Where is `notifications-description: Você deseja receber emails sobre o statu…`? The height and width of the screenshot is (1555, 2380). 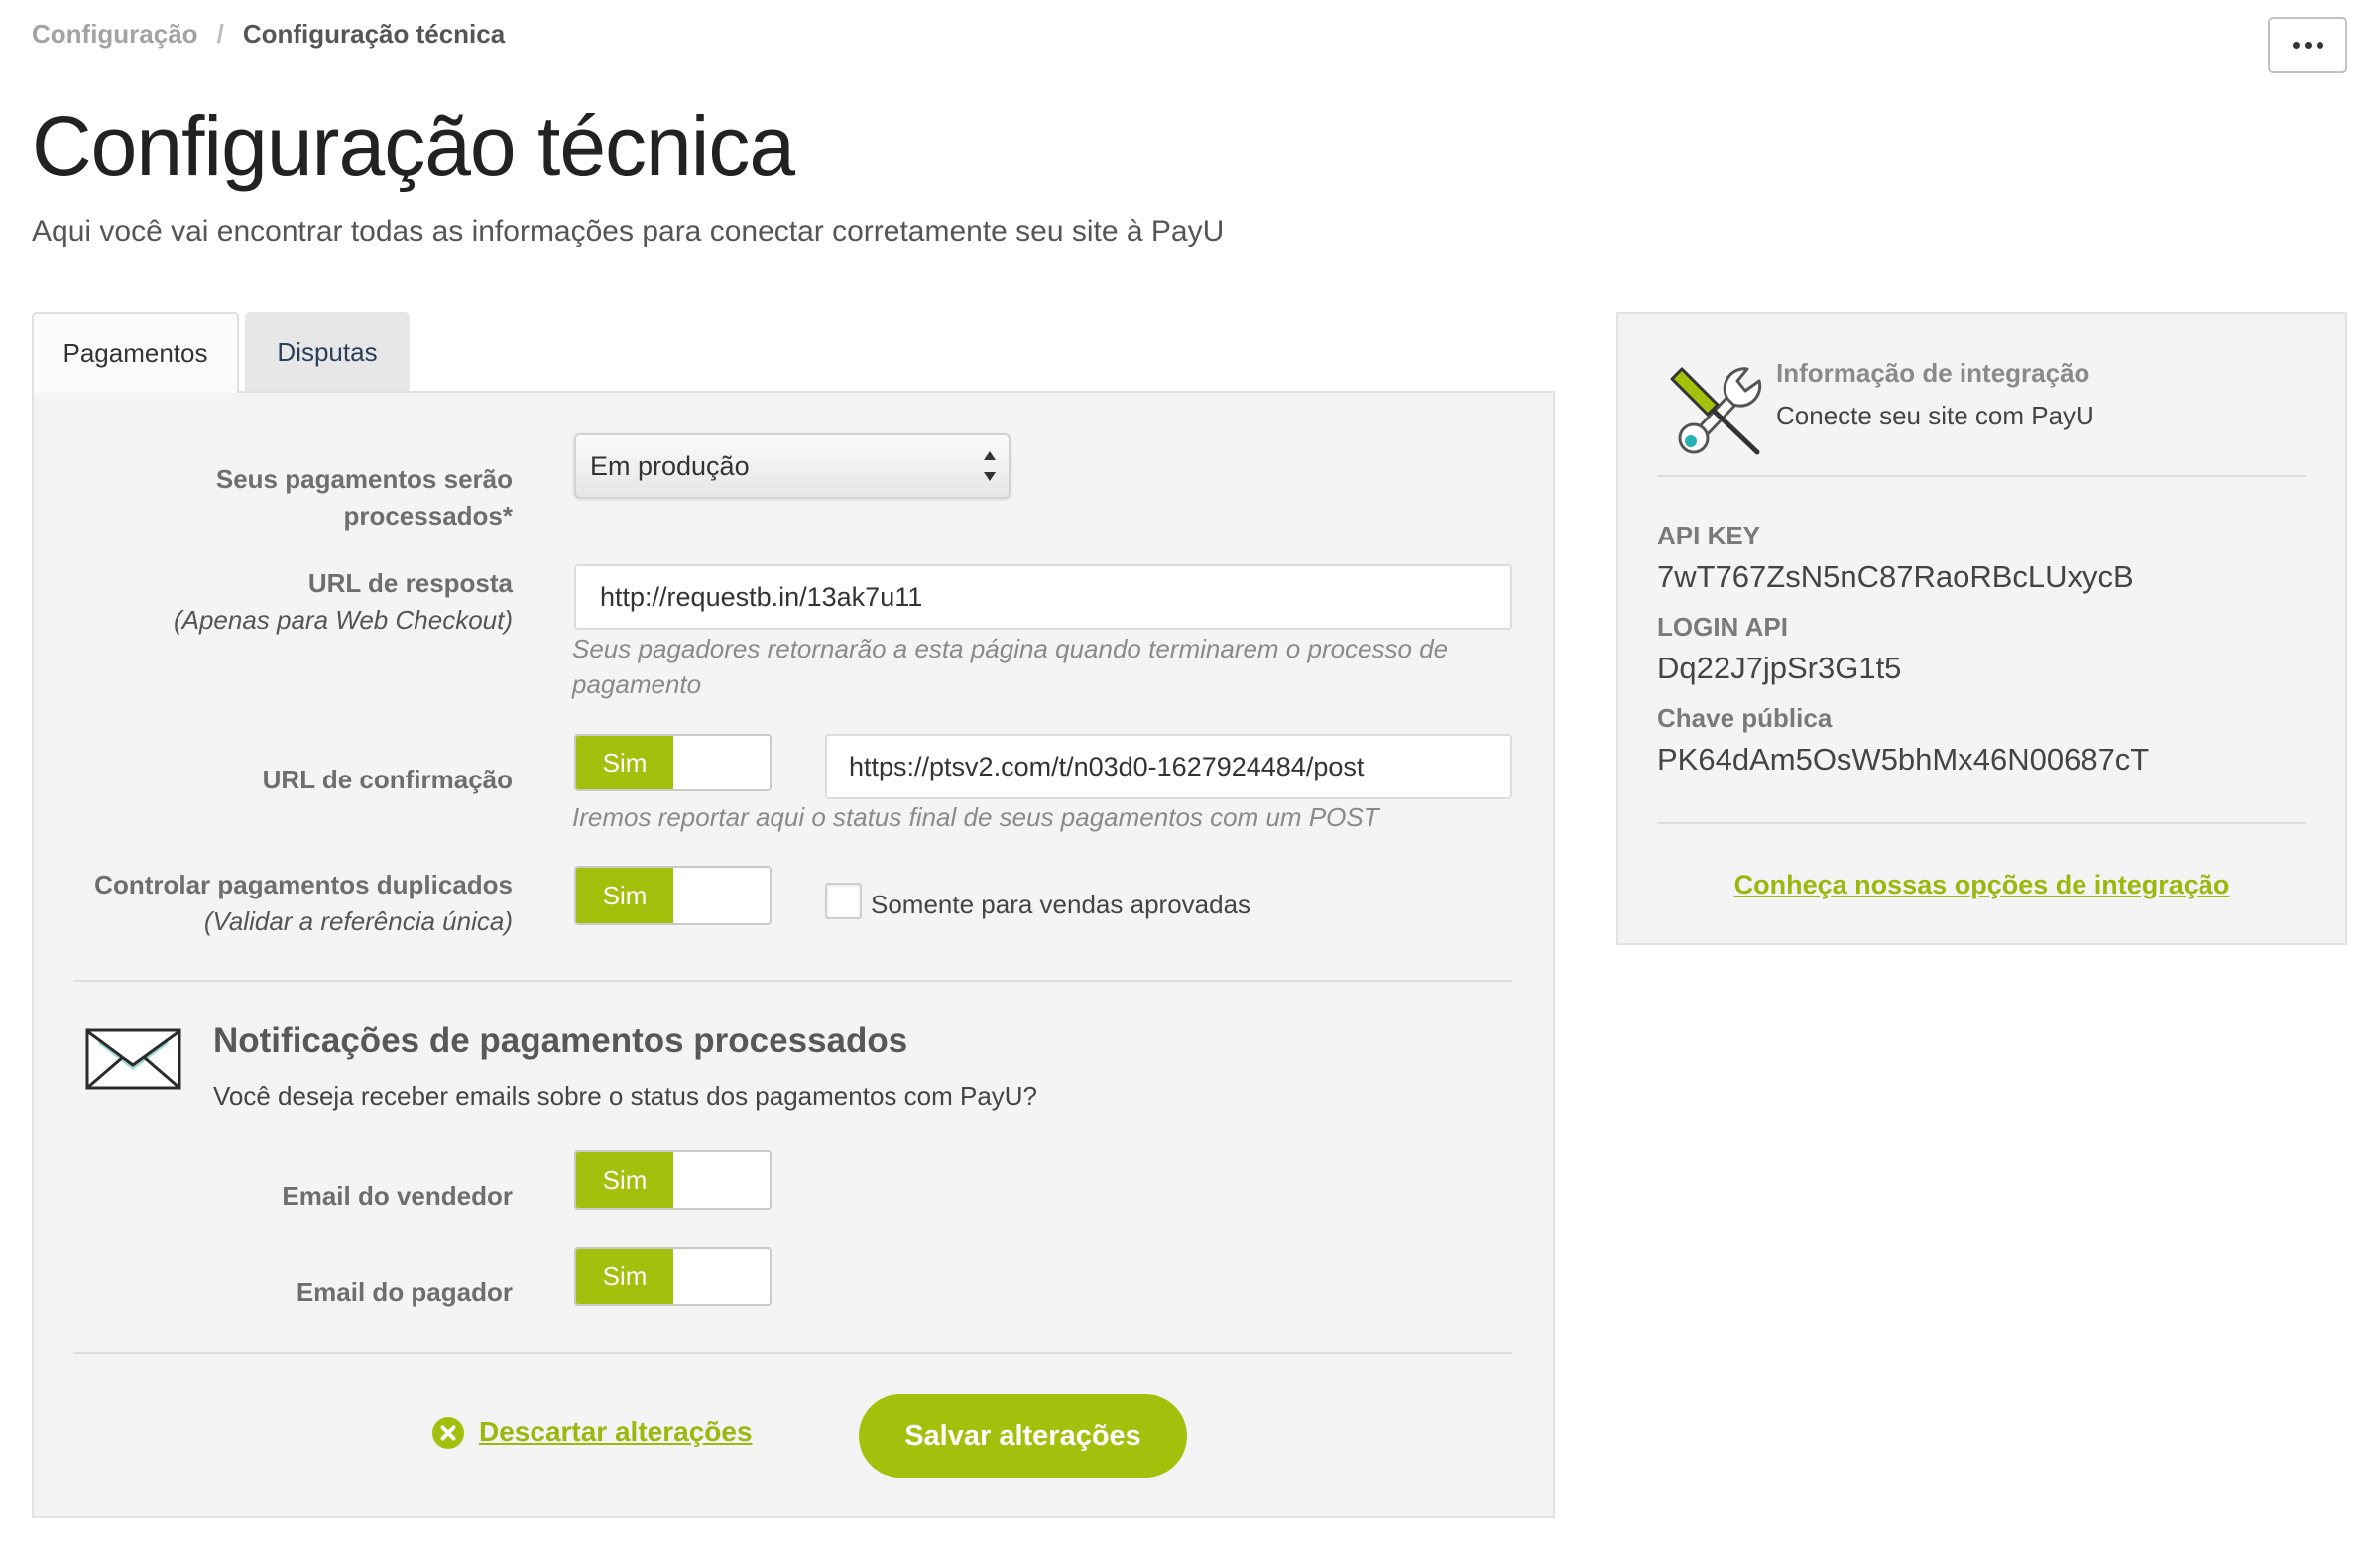
notifications-description: Você deseja receber emails sobre o statu… is located at coordinates (625, 1096).